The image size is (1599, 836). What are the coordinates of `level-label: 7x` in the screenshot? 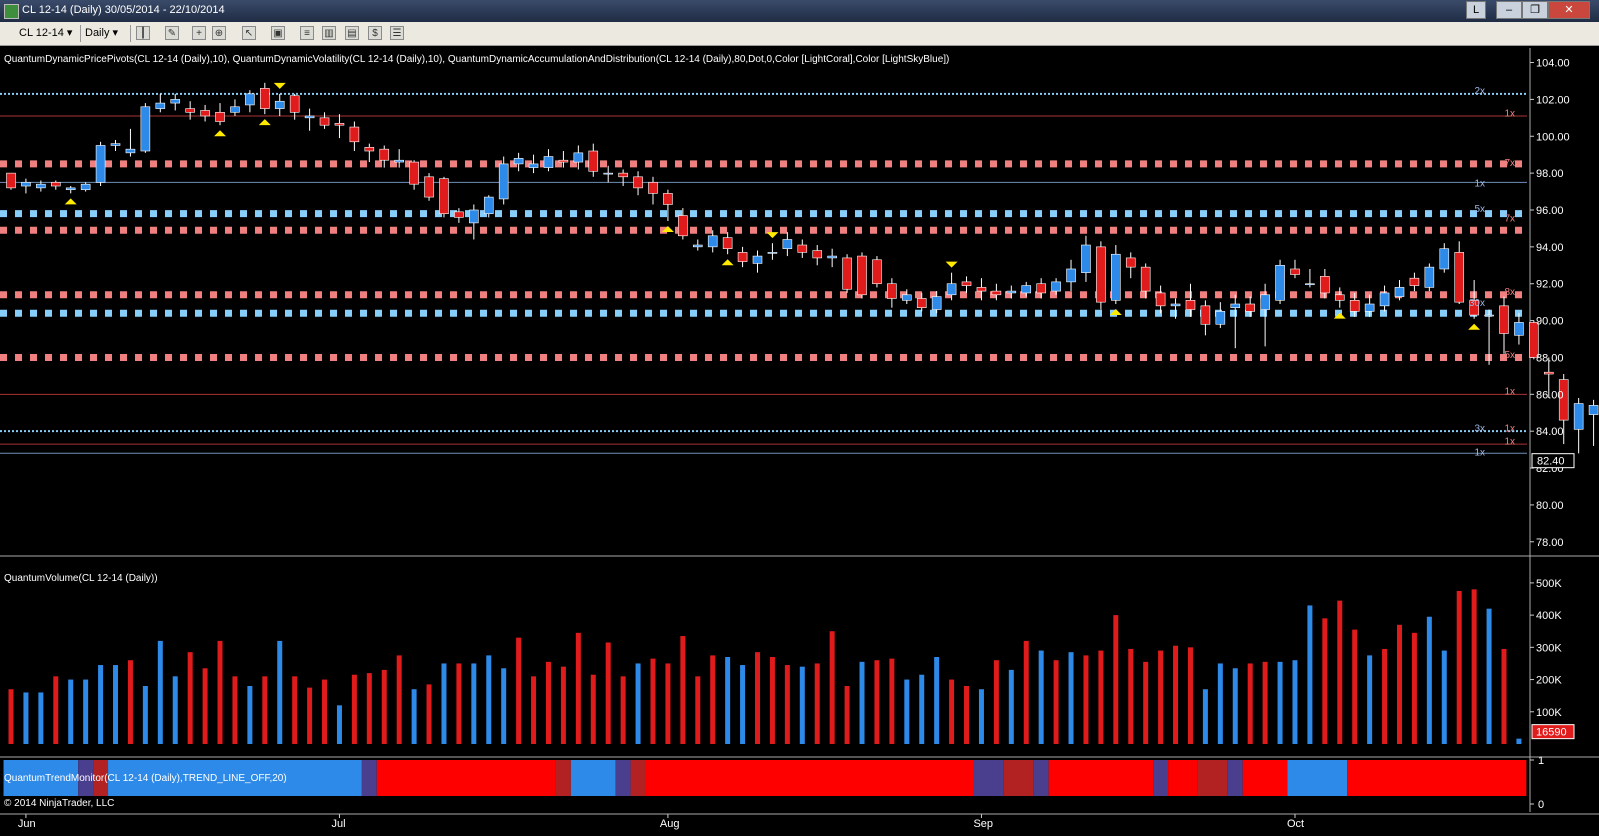 It's located at (1509, 218).